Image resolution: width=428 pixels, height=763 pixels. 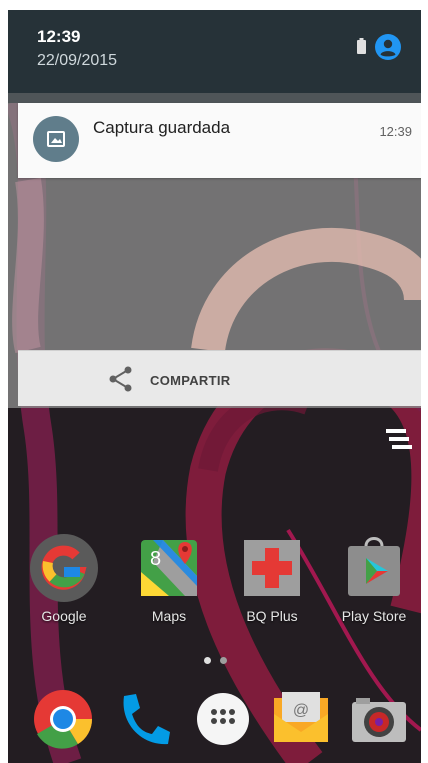 I want to click on app-play-store: Play Store, so click(x=373, y=578).